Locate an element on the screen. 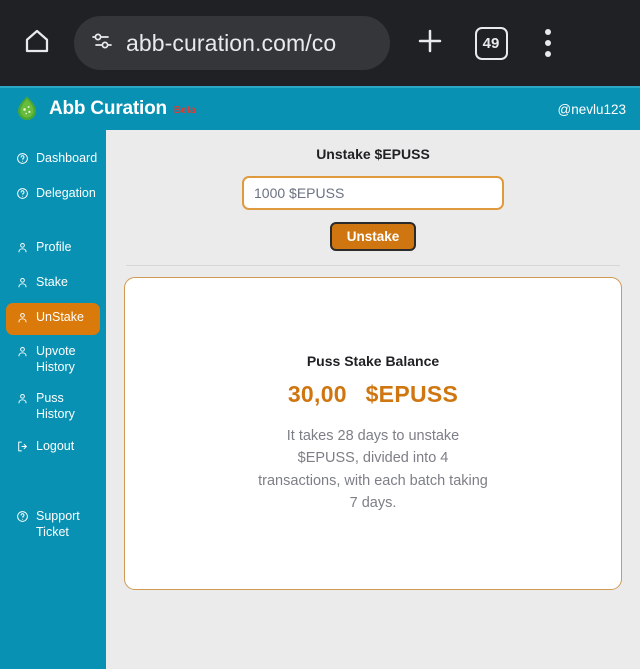  sidebar-item-delegation: Delegation is located at coordinates (53, 195).